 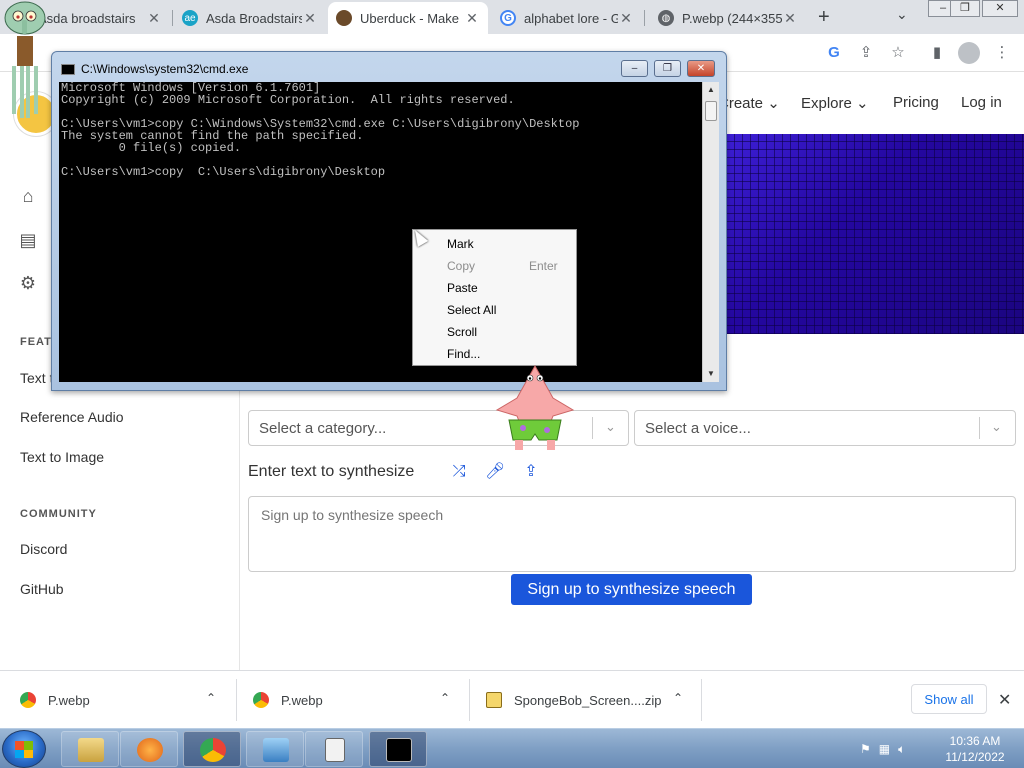 What do you see at coordinates (667, 68) in the screenshot?
I see `cmd-maximize-button: ❐` at bounding box center [667, 68].